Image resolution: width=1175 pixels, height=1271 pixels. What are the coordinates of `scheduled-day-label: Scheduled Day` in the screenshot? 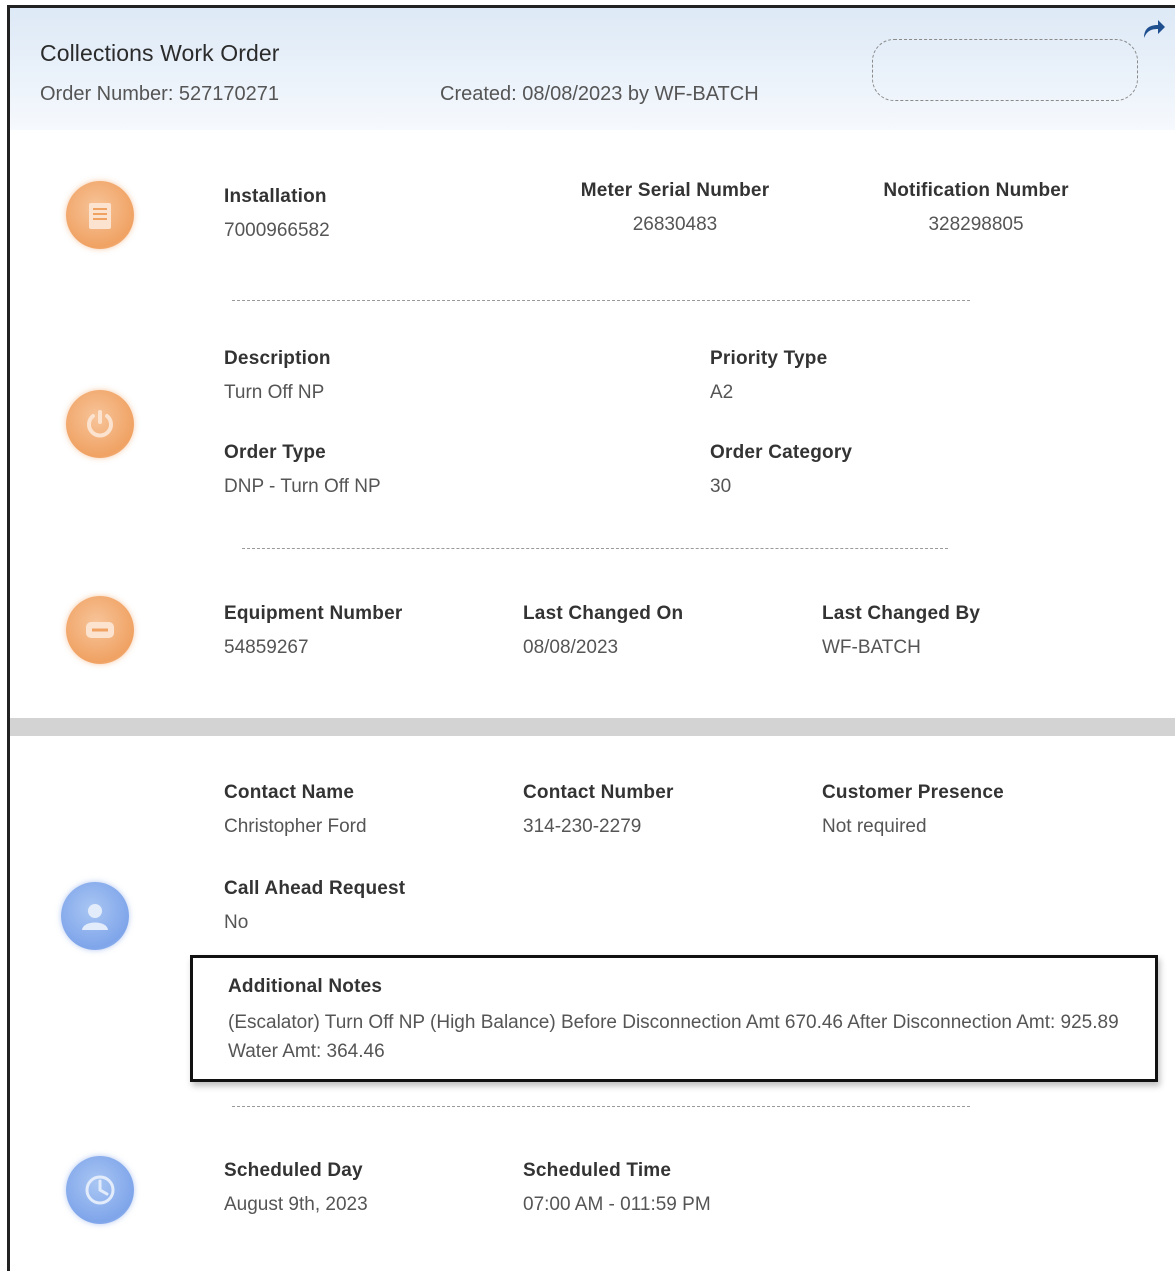 It's located at (293, 1170).